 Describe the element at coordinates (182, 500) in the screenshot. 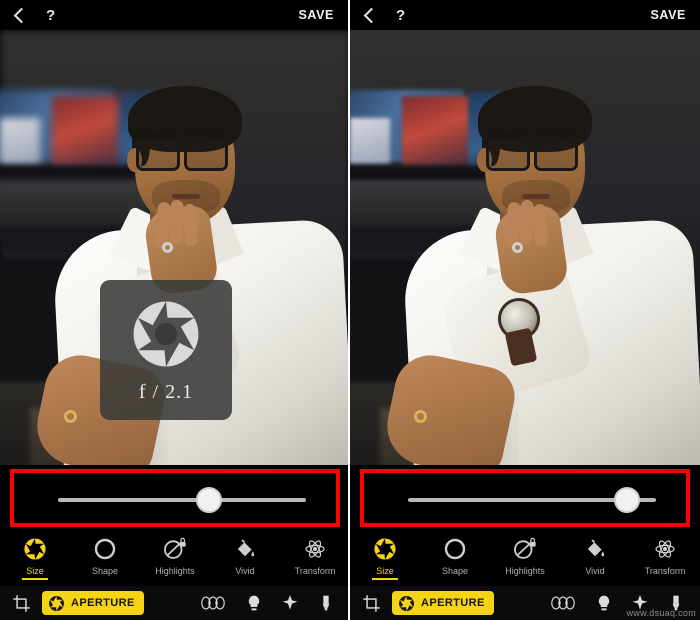

I see `aperture-slider-track` at that location.